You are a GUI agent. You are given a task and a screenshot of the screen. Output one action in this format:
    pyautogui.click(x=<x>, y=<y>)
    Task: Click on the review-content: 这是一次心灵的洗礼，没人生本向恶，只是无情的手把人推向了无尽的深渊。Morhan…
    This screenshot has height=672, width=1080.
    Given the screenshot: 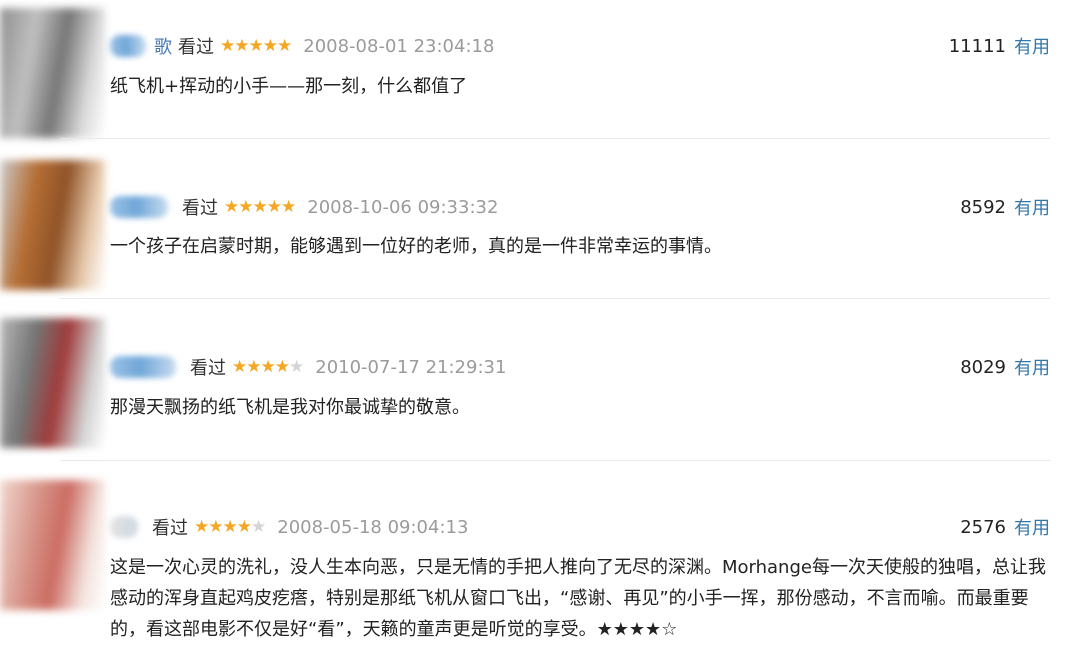 What is the action you would take?
    pyautogui.click(x=578, y=598)
    